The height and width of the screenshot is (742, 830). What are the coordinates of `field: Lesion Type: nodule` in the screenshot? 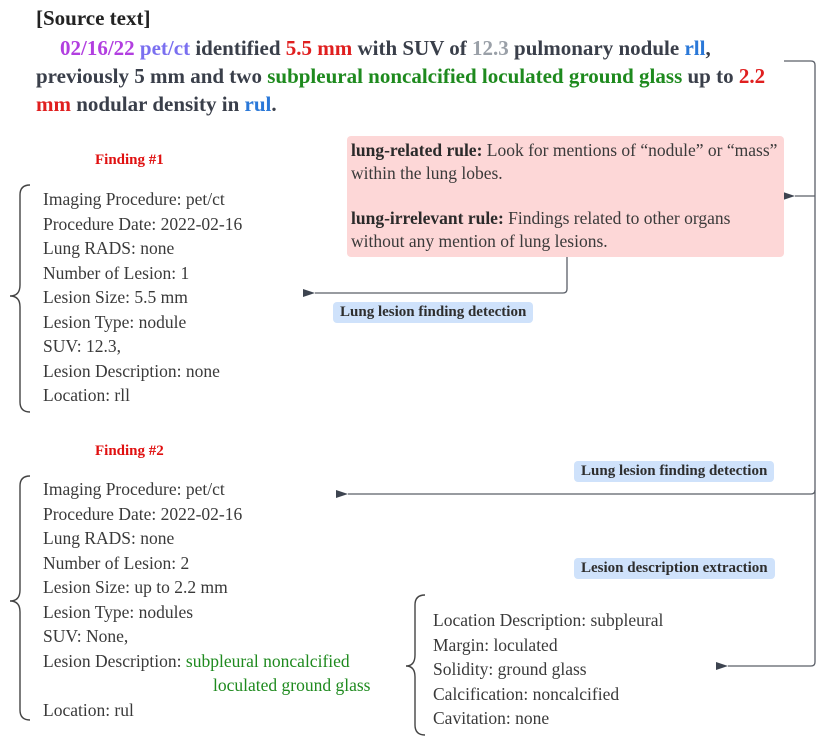 It's located at (115, 321).